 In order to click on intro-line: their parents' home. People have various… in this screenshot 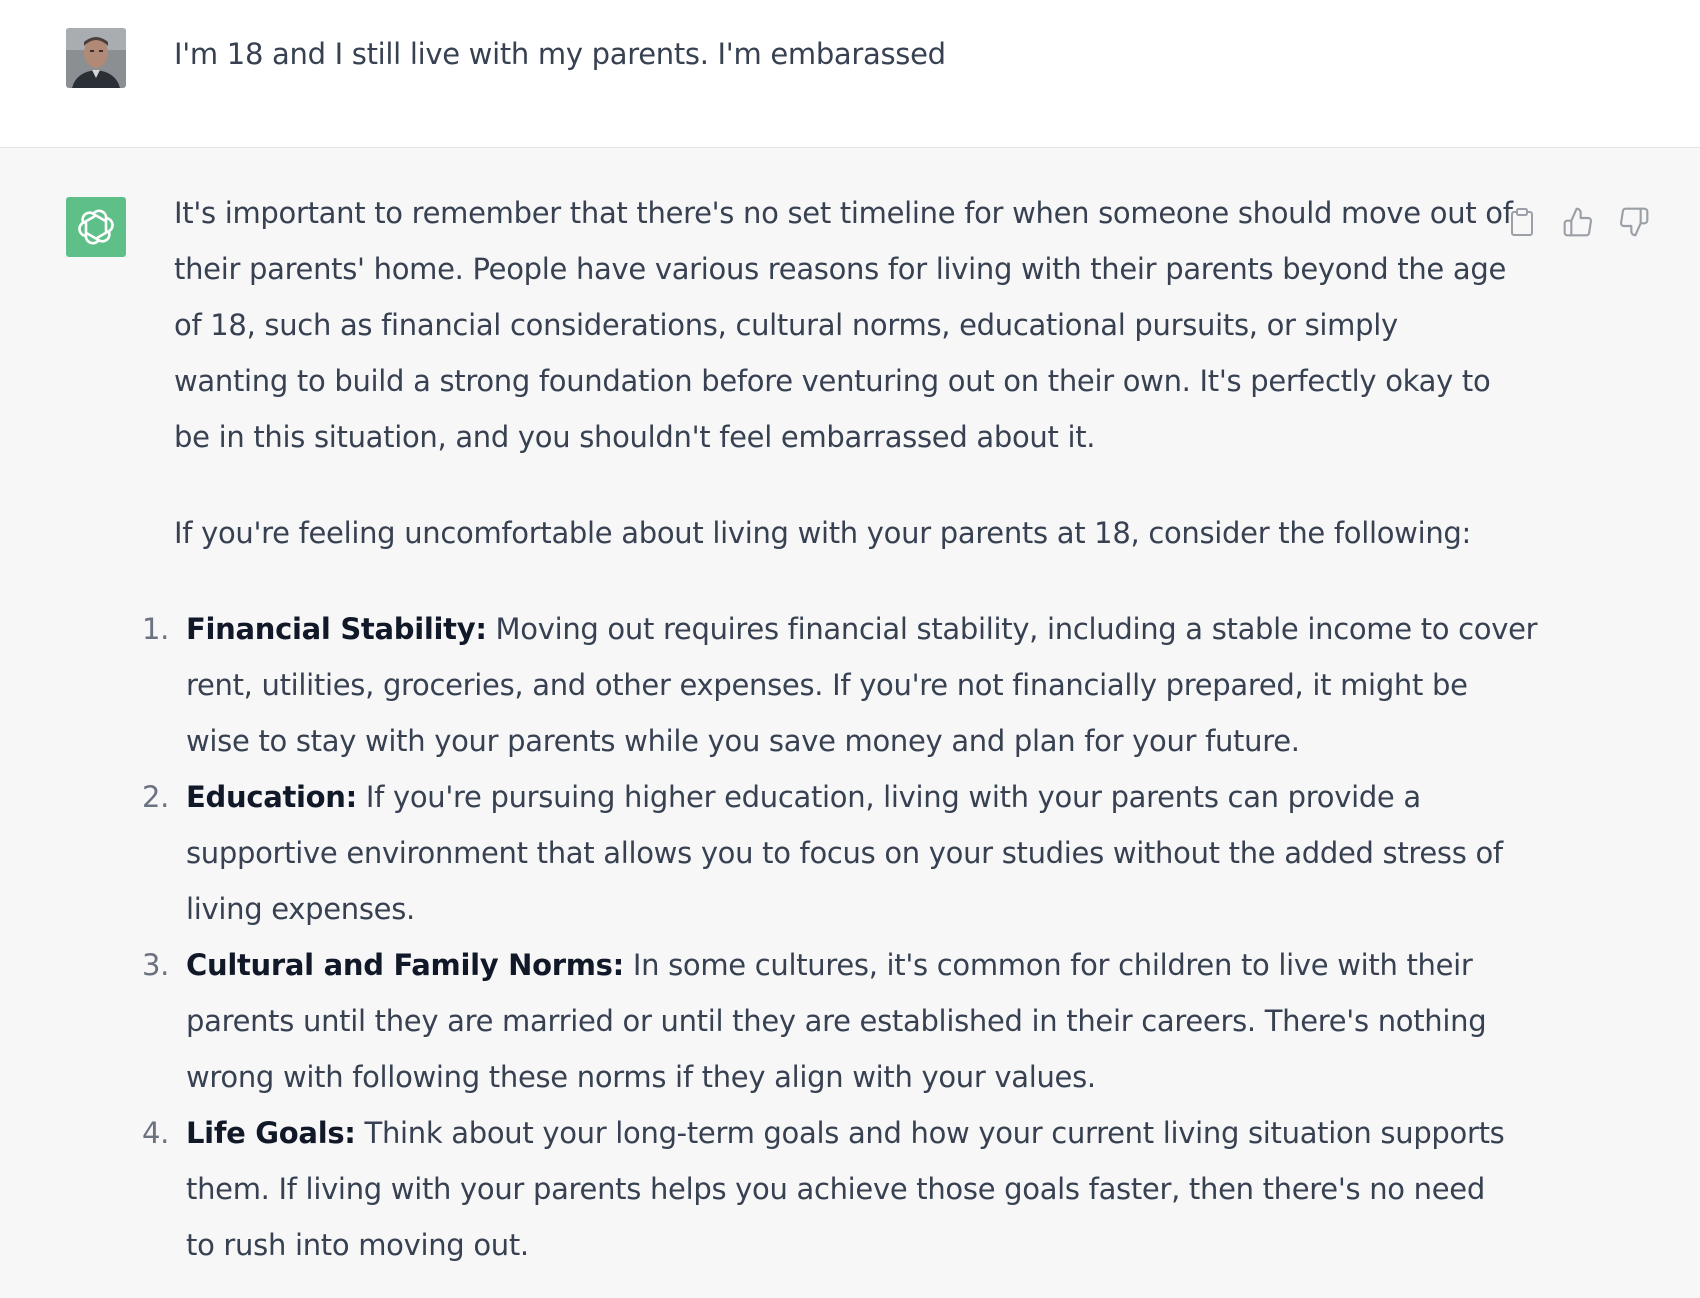, I will do `click(840, 269)`.